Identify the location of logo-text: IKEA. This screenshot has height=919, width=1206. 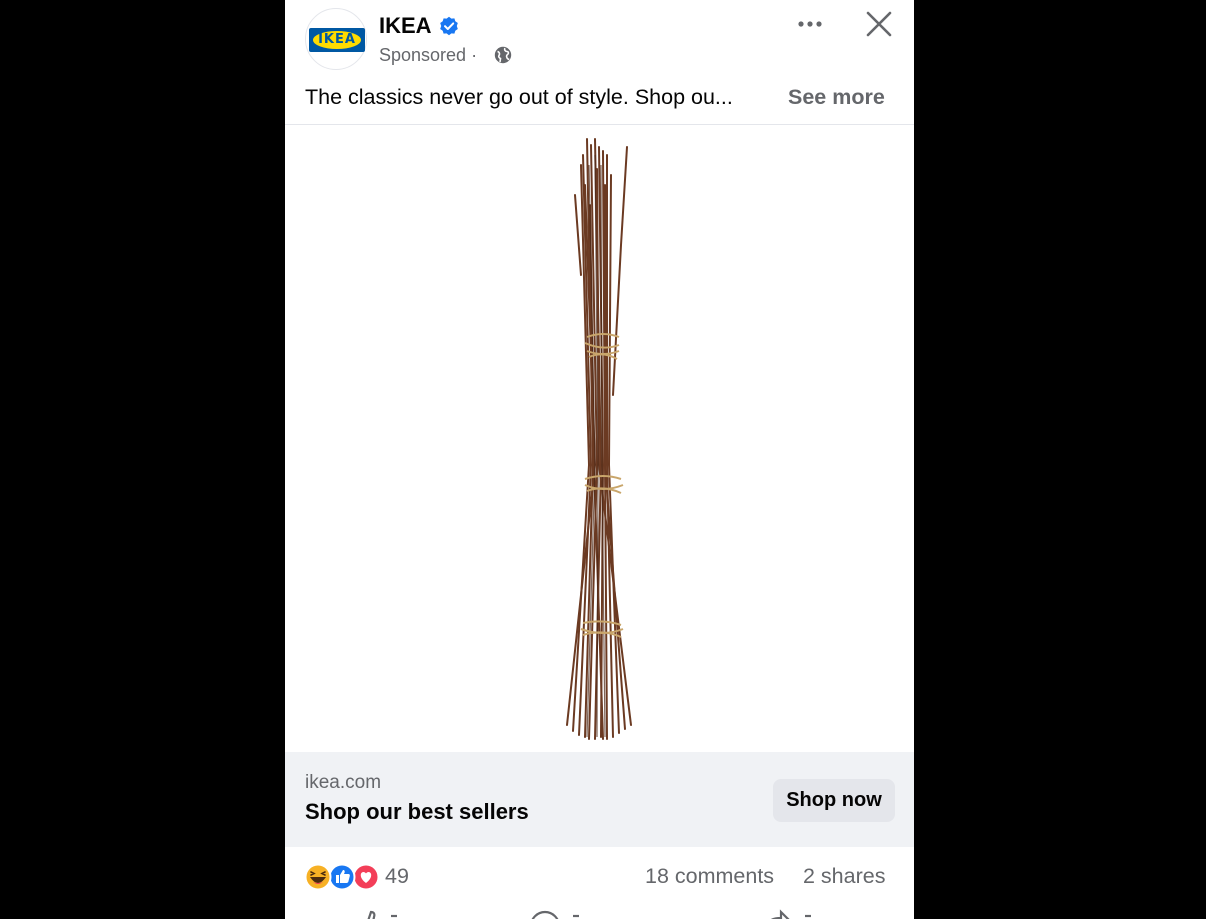
(337, 39).